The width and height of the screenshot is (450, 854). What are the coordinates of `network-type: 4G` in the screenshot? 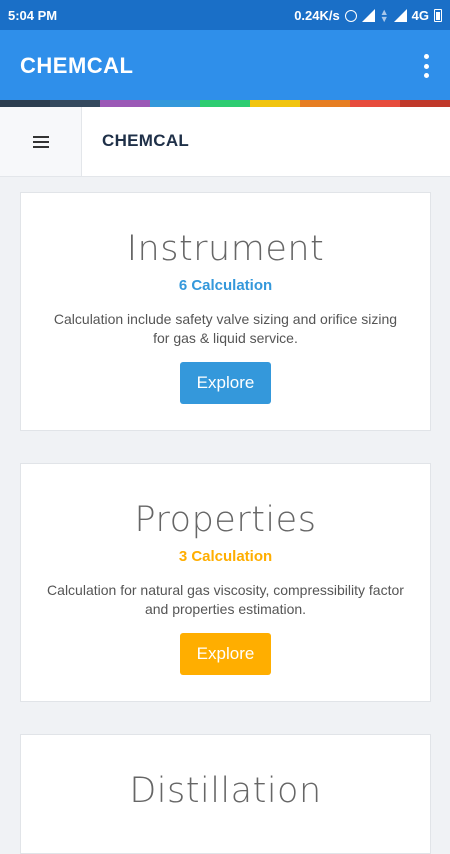 It's located at (420, 15).